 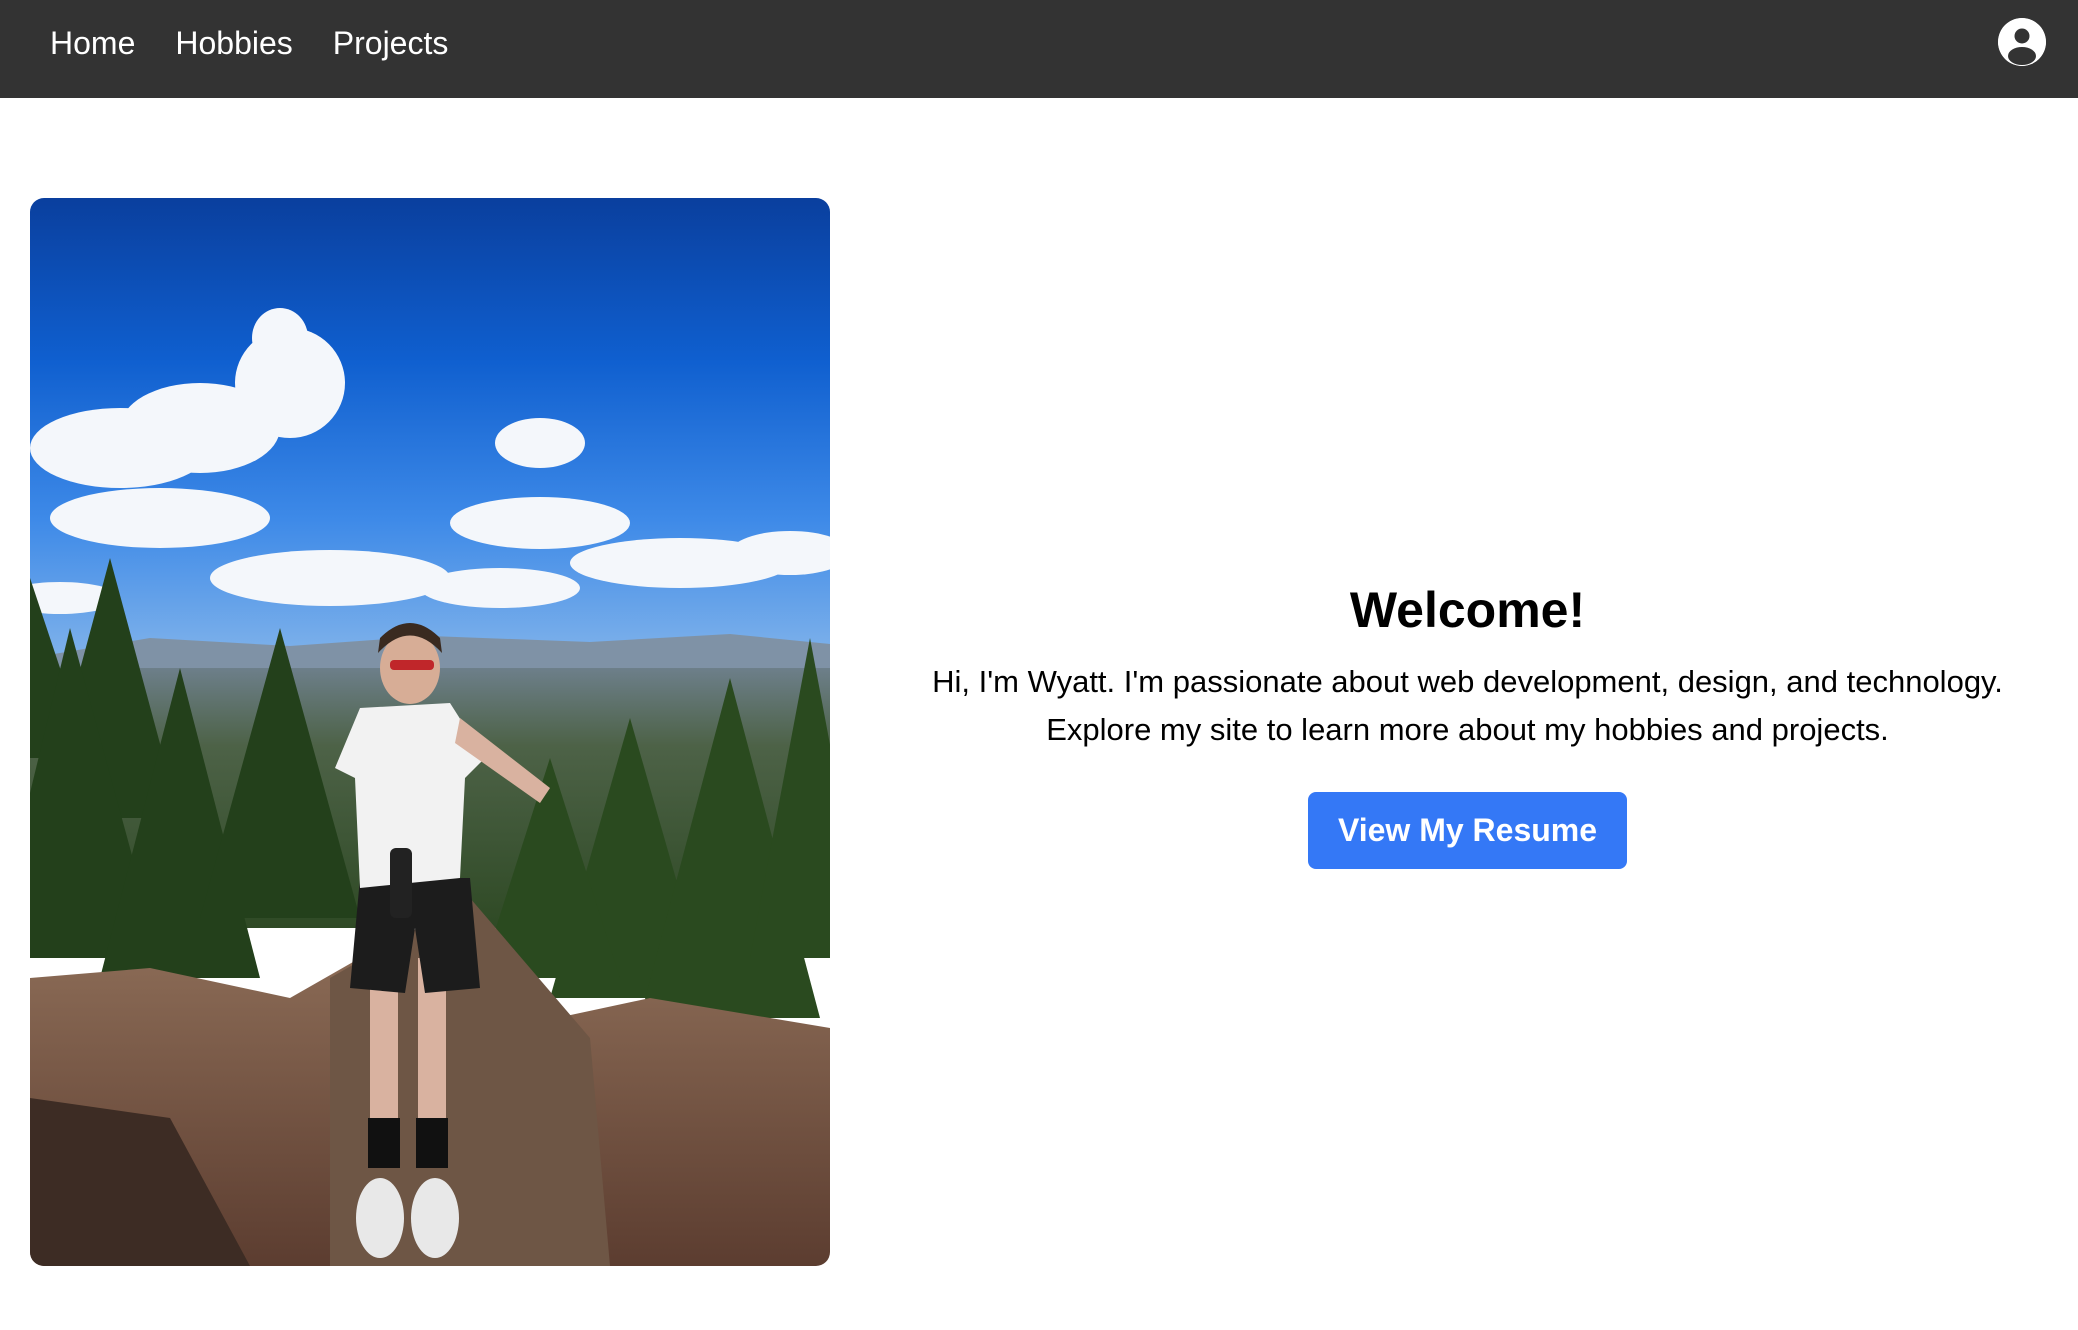 I want to click on nav-link-home: Home, so click(x=92, y=43).